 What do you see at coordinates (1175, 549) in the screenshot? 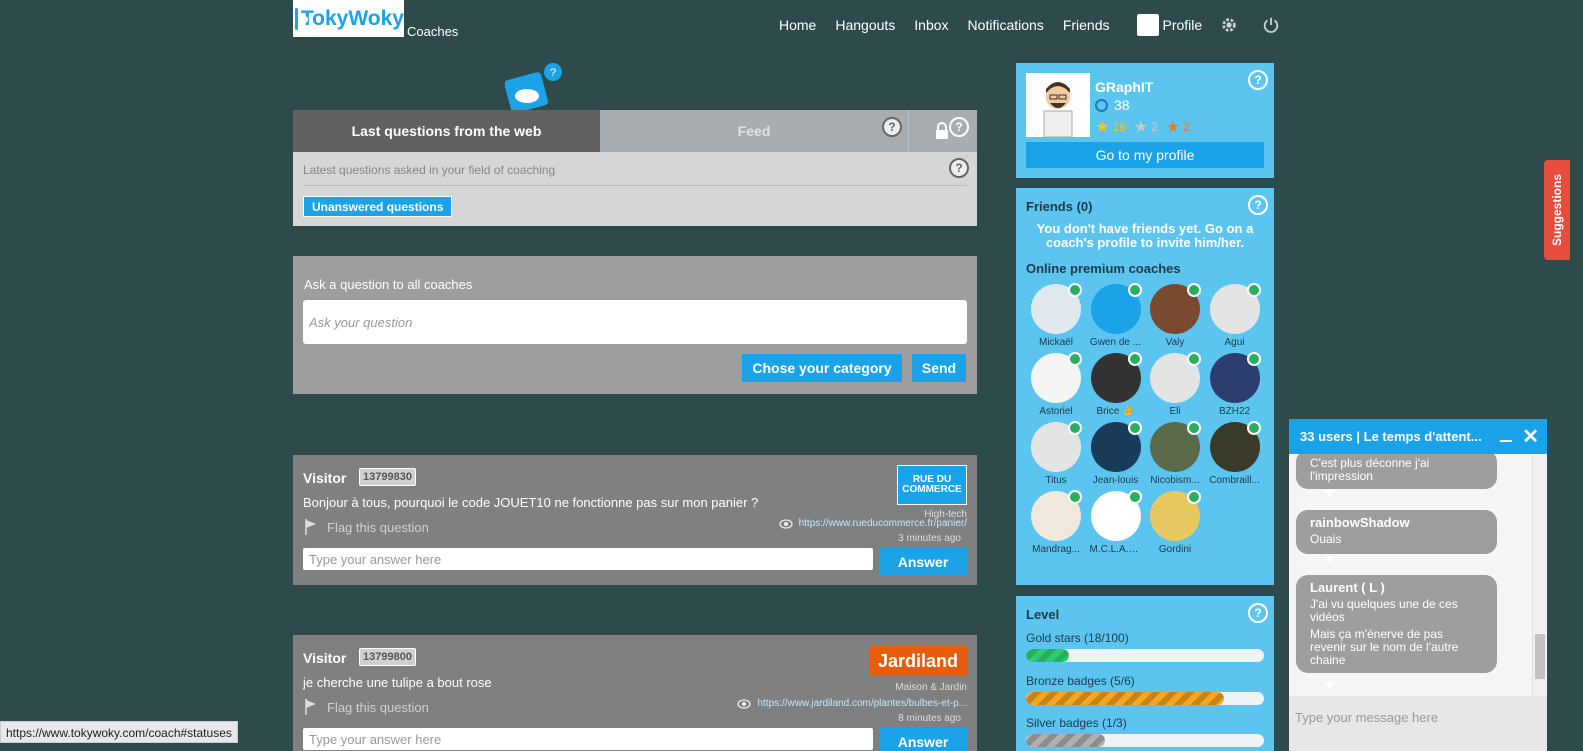
I see `coach-name: Gordini` at bounding box center [1175, 549].